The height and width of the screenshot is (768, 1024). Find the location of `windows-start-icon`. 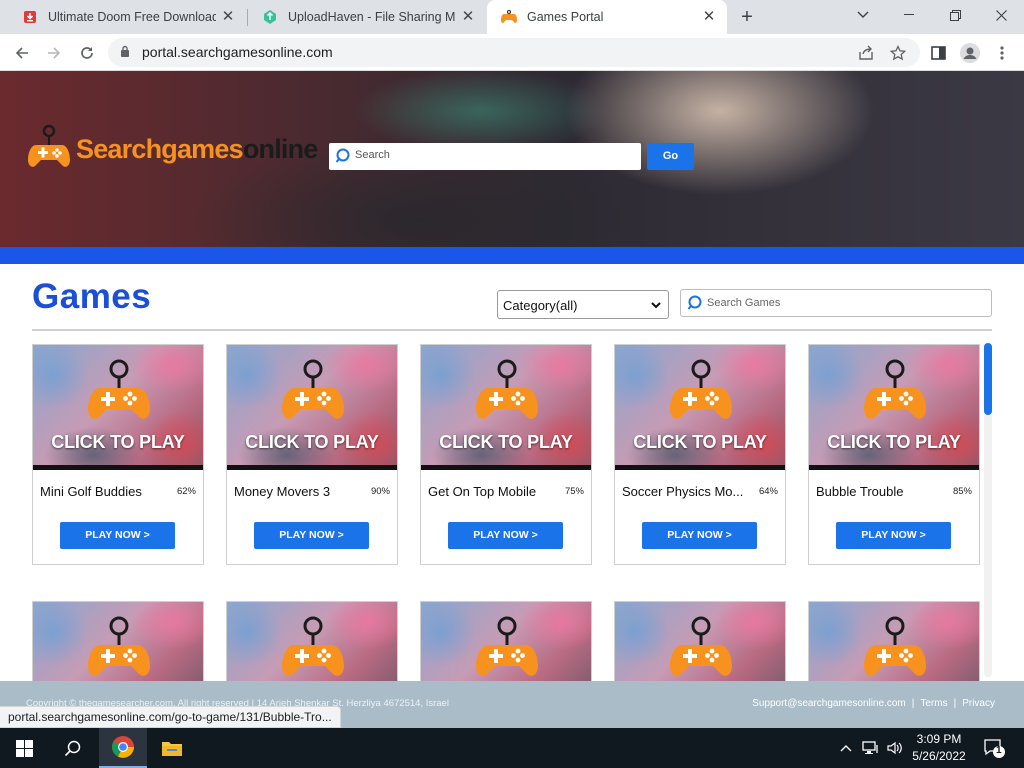

windows-start-icon is located at coordinates (24, 748).